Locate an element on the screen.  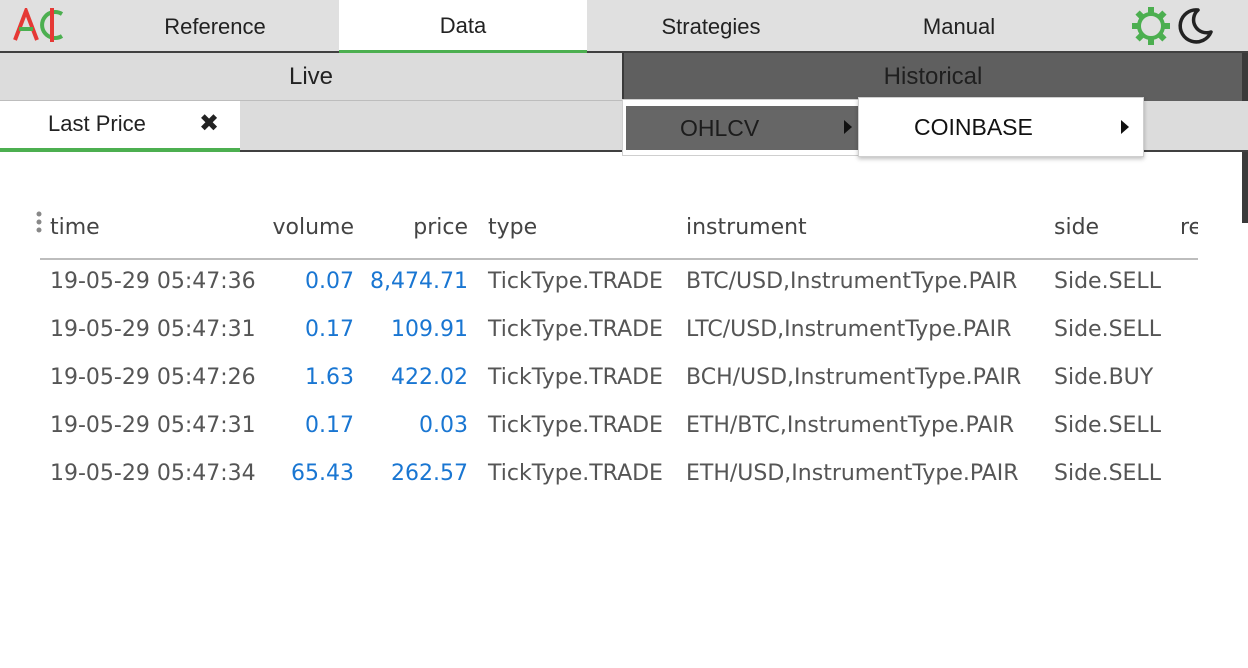
column-header-volume: volume is located at coordinates (294, 229).